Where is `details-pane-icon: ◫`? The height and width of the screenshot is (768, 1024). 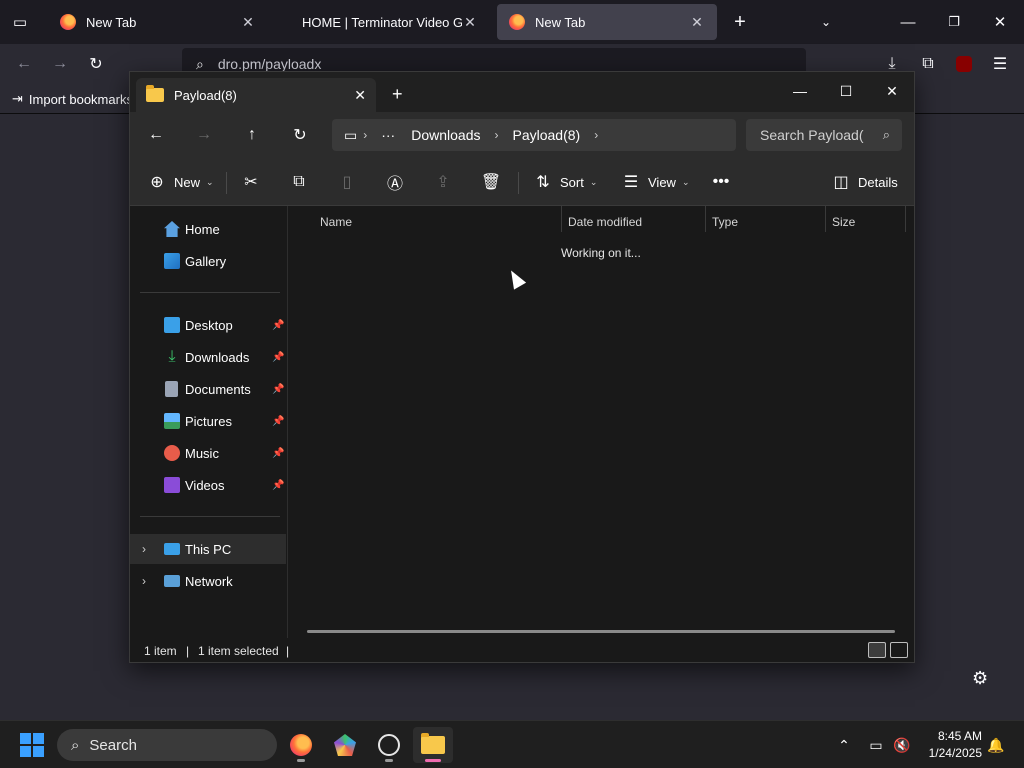 details-pane-icon: ◫ is located at coordinates (841, 182).